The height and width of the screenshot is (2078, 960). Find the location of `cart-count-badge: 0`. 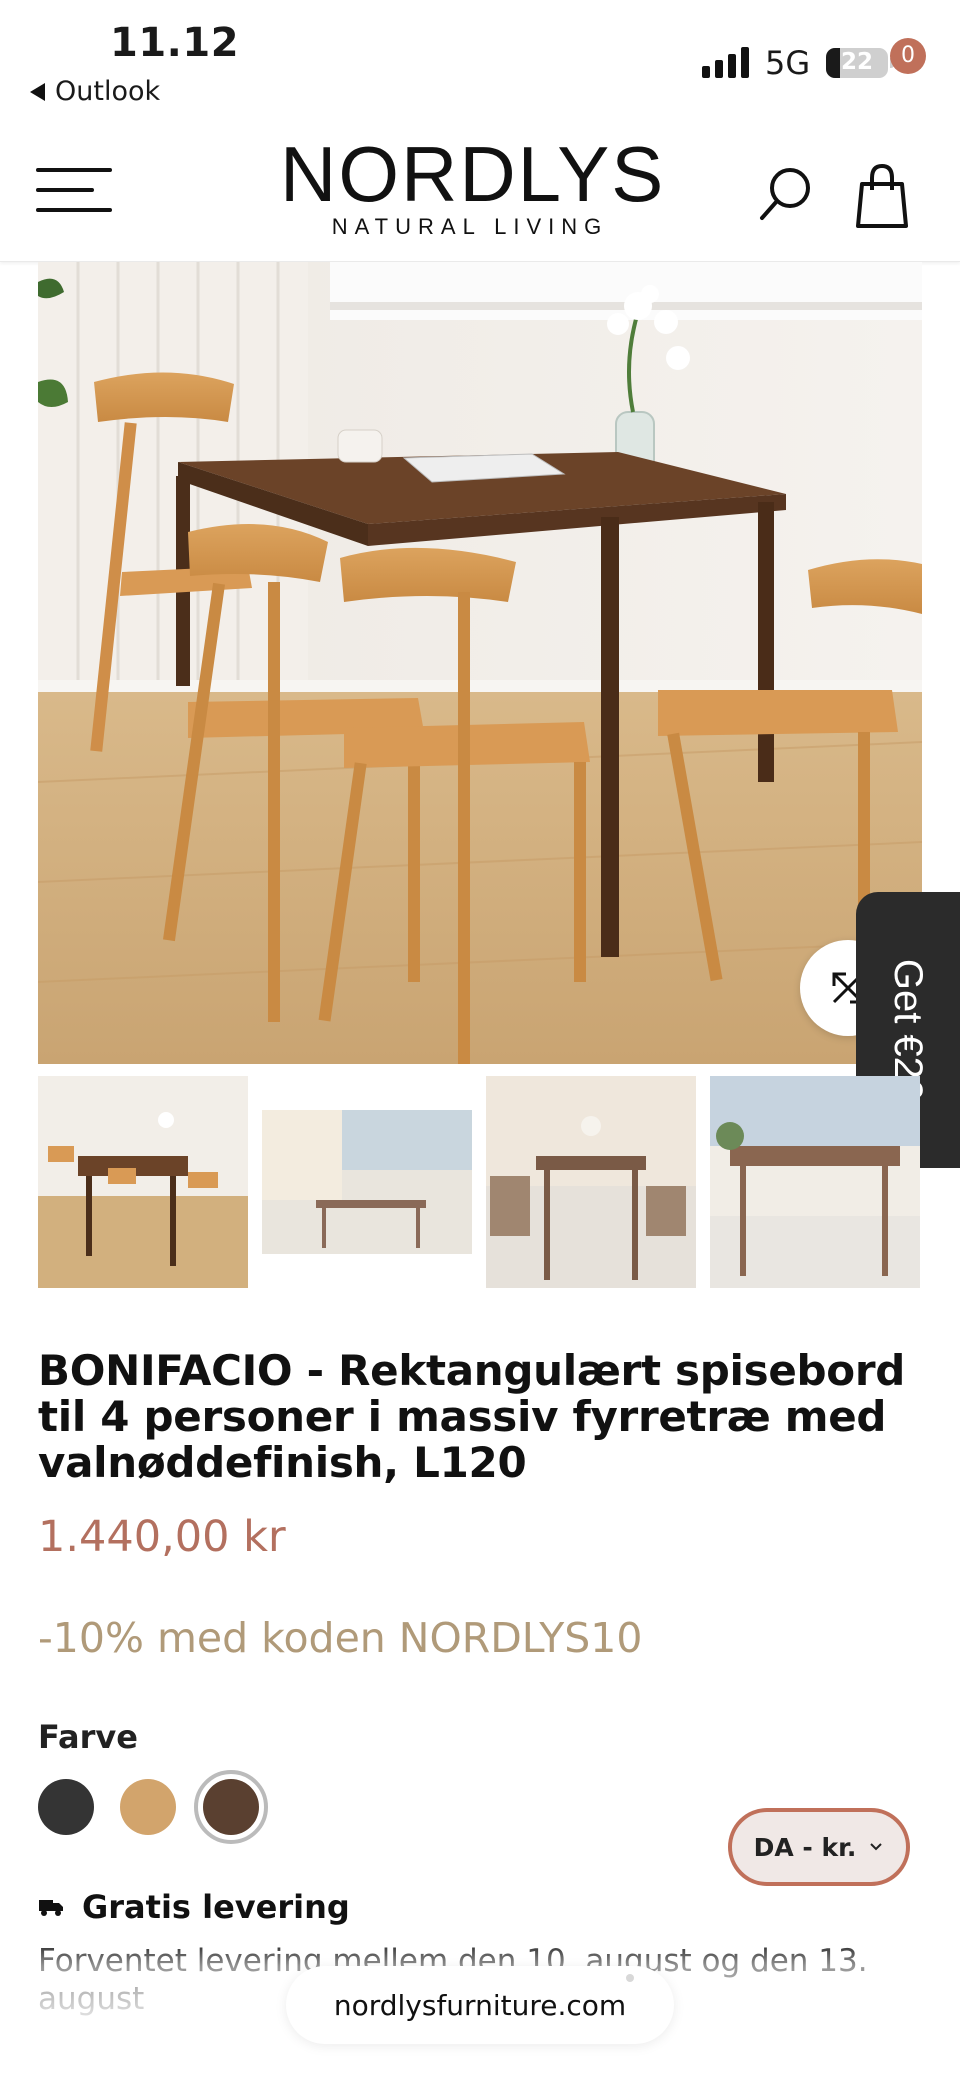

cart-count-badge: 0 is located at coordinates (908, 56).